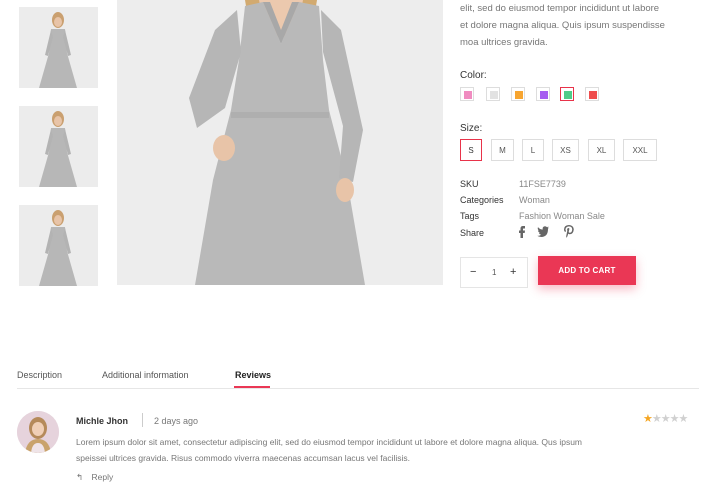 Image resolution: width=720 pixels, height=483 pixels. I want to click on meta-separator, so click(142, 420).